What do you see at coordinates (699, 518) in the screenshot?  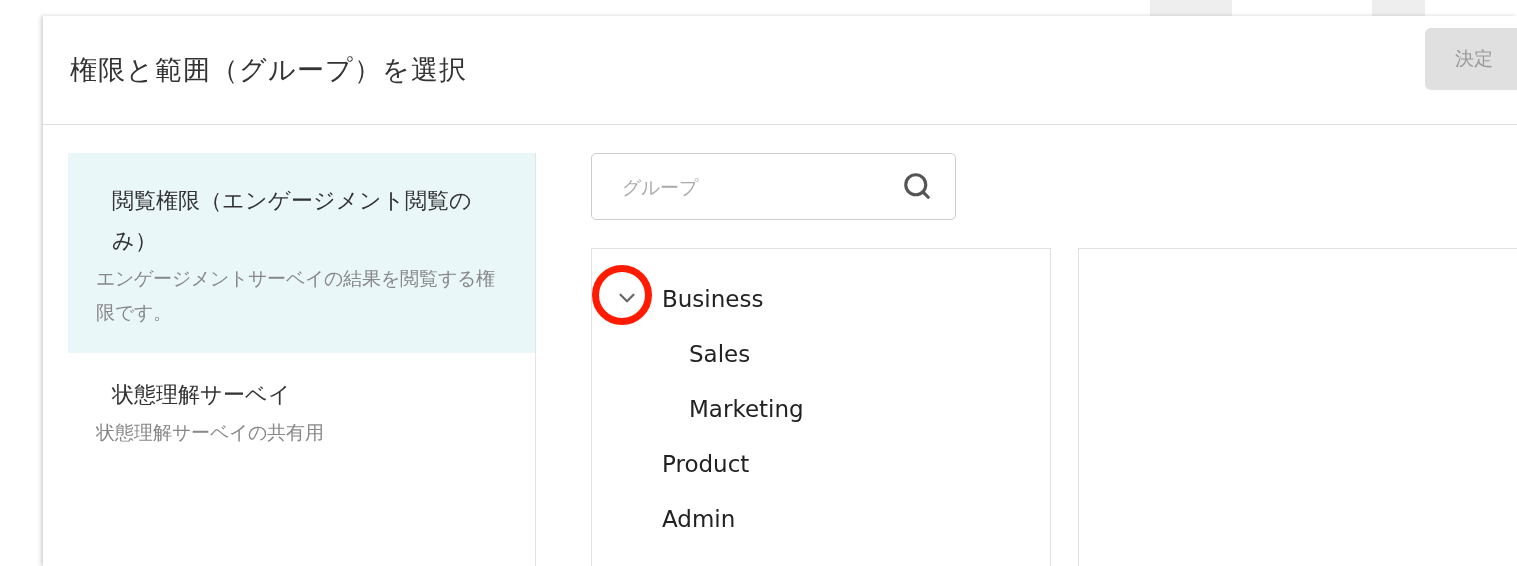 I see `tree-item: Admin` at bounding box center [699, 518].